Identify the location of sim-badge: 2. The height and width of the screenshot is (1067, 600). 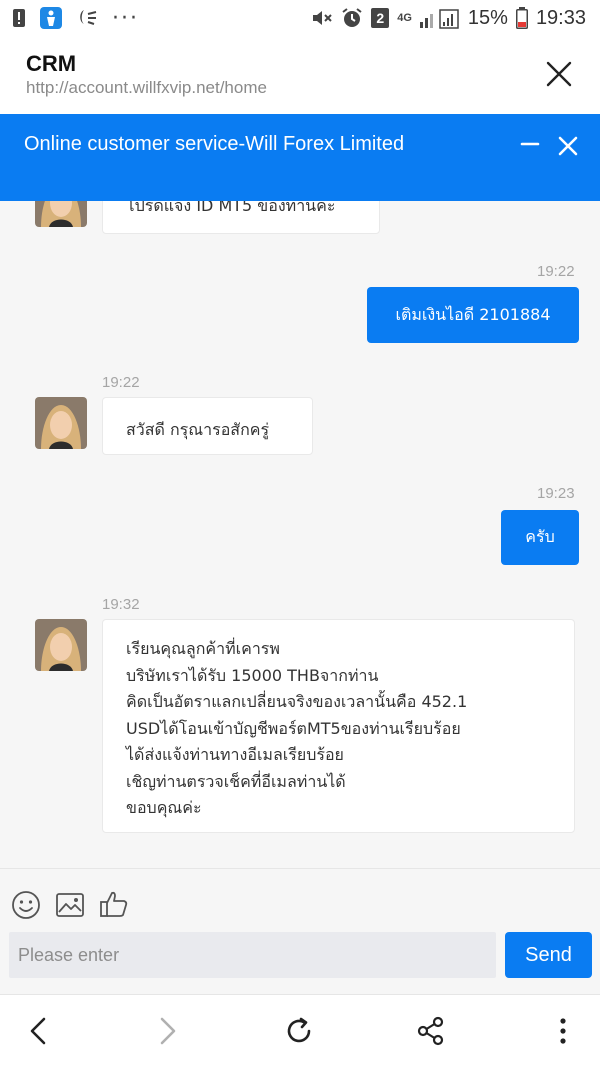
(380, 18).